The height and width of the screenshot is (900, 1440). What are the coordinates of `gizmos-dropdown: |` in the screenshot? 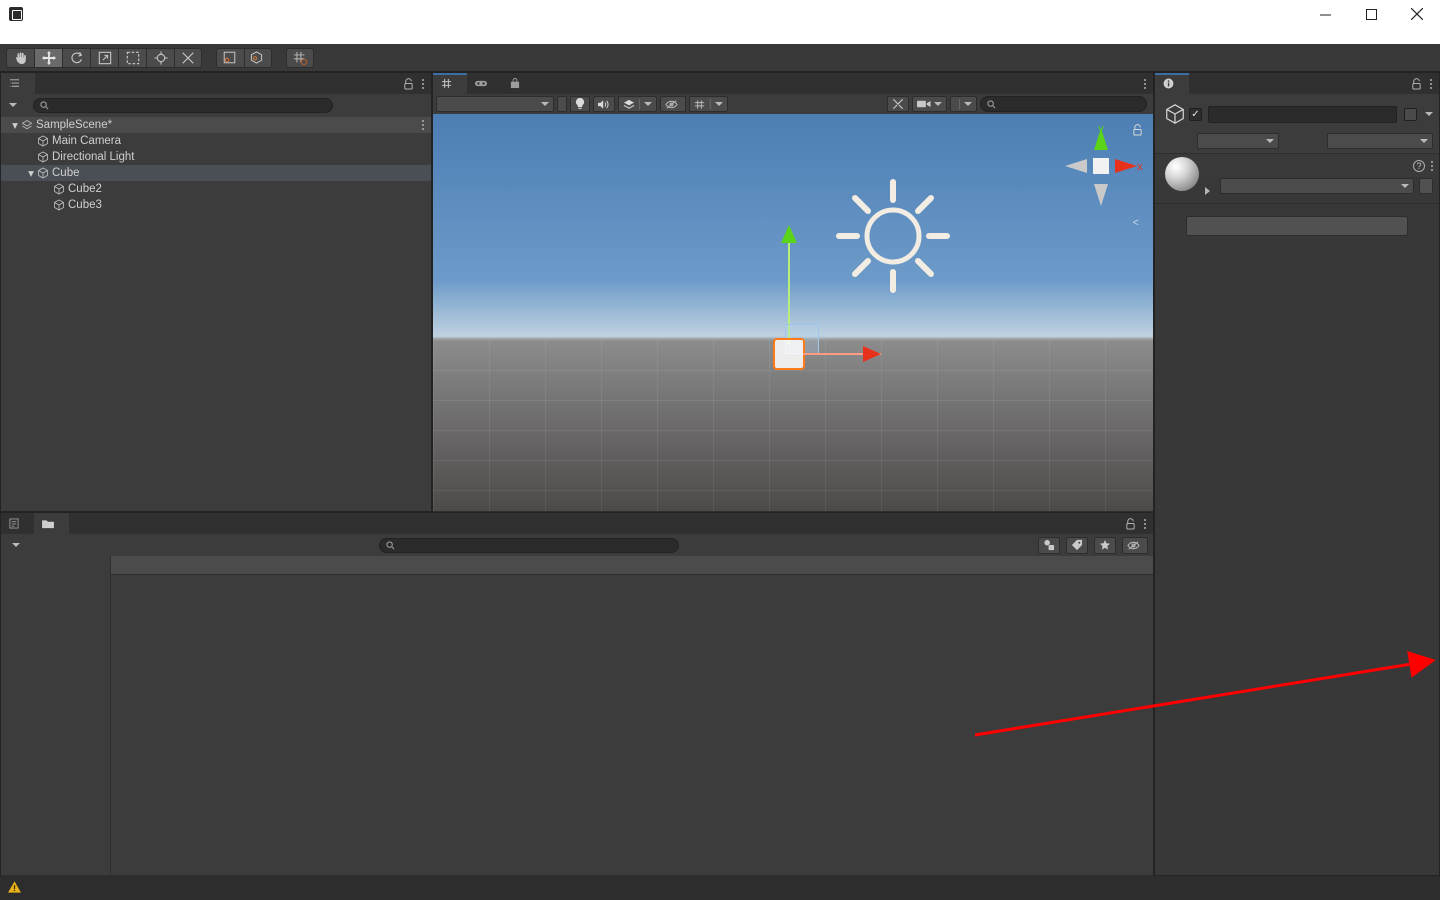 It's located at (963, 104).